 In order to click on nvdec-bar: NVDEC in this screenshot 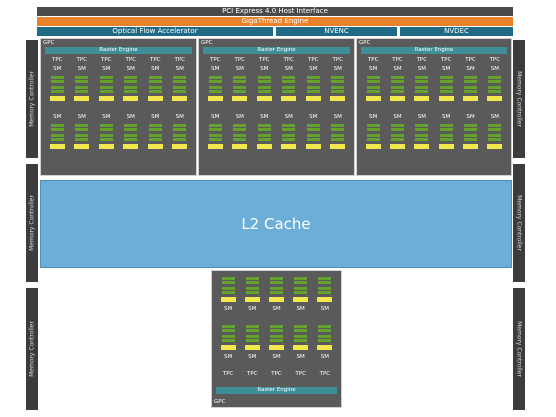, I will do `click(456, 31)`.